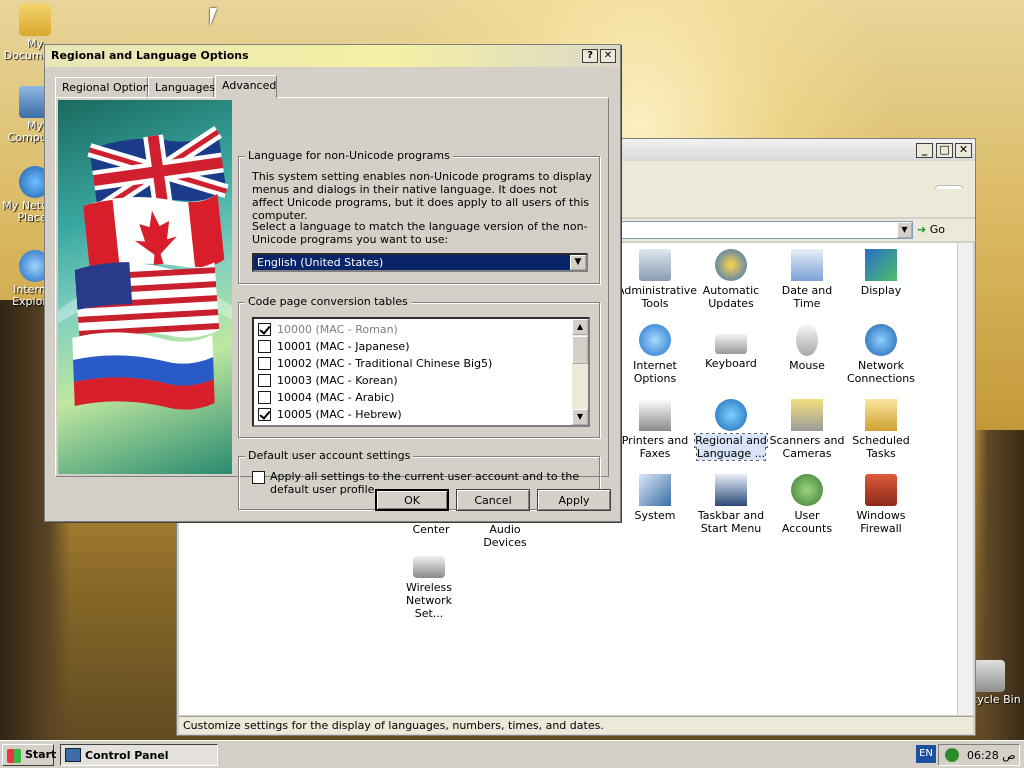  What do you see at coordinates (608, 56) in the screenshot?
I see `dialog-close-button: ✕` at bounding box center [608, 56].